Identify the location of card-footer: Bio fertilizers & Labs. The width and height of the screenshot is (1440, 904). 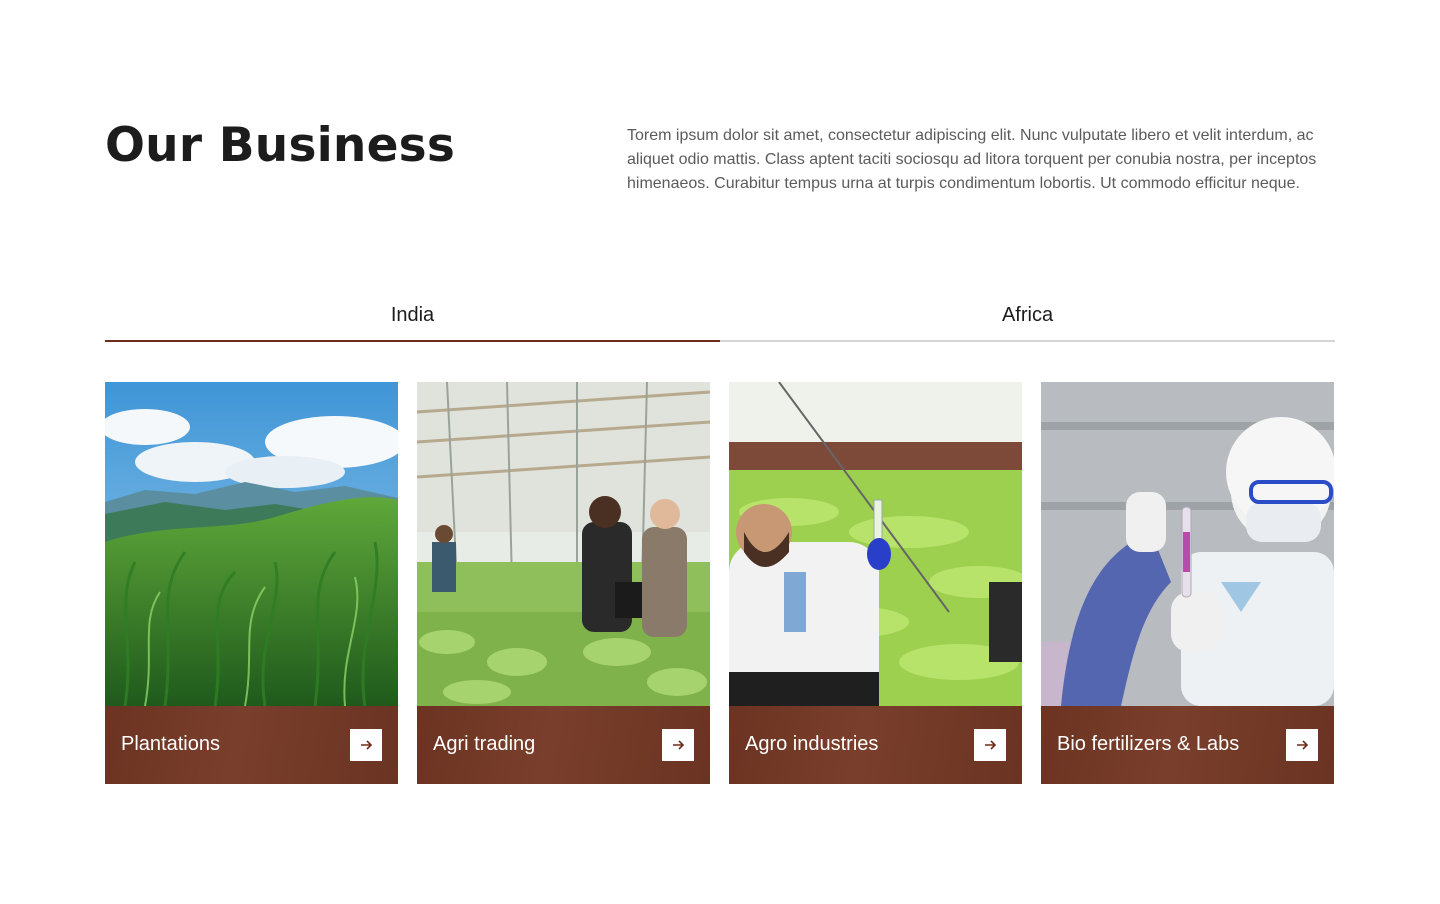
(1187, 745).